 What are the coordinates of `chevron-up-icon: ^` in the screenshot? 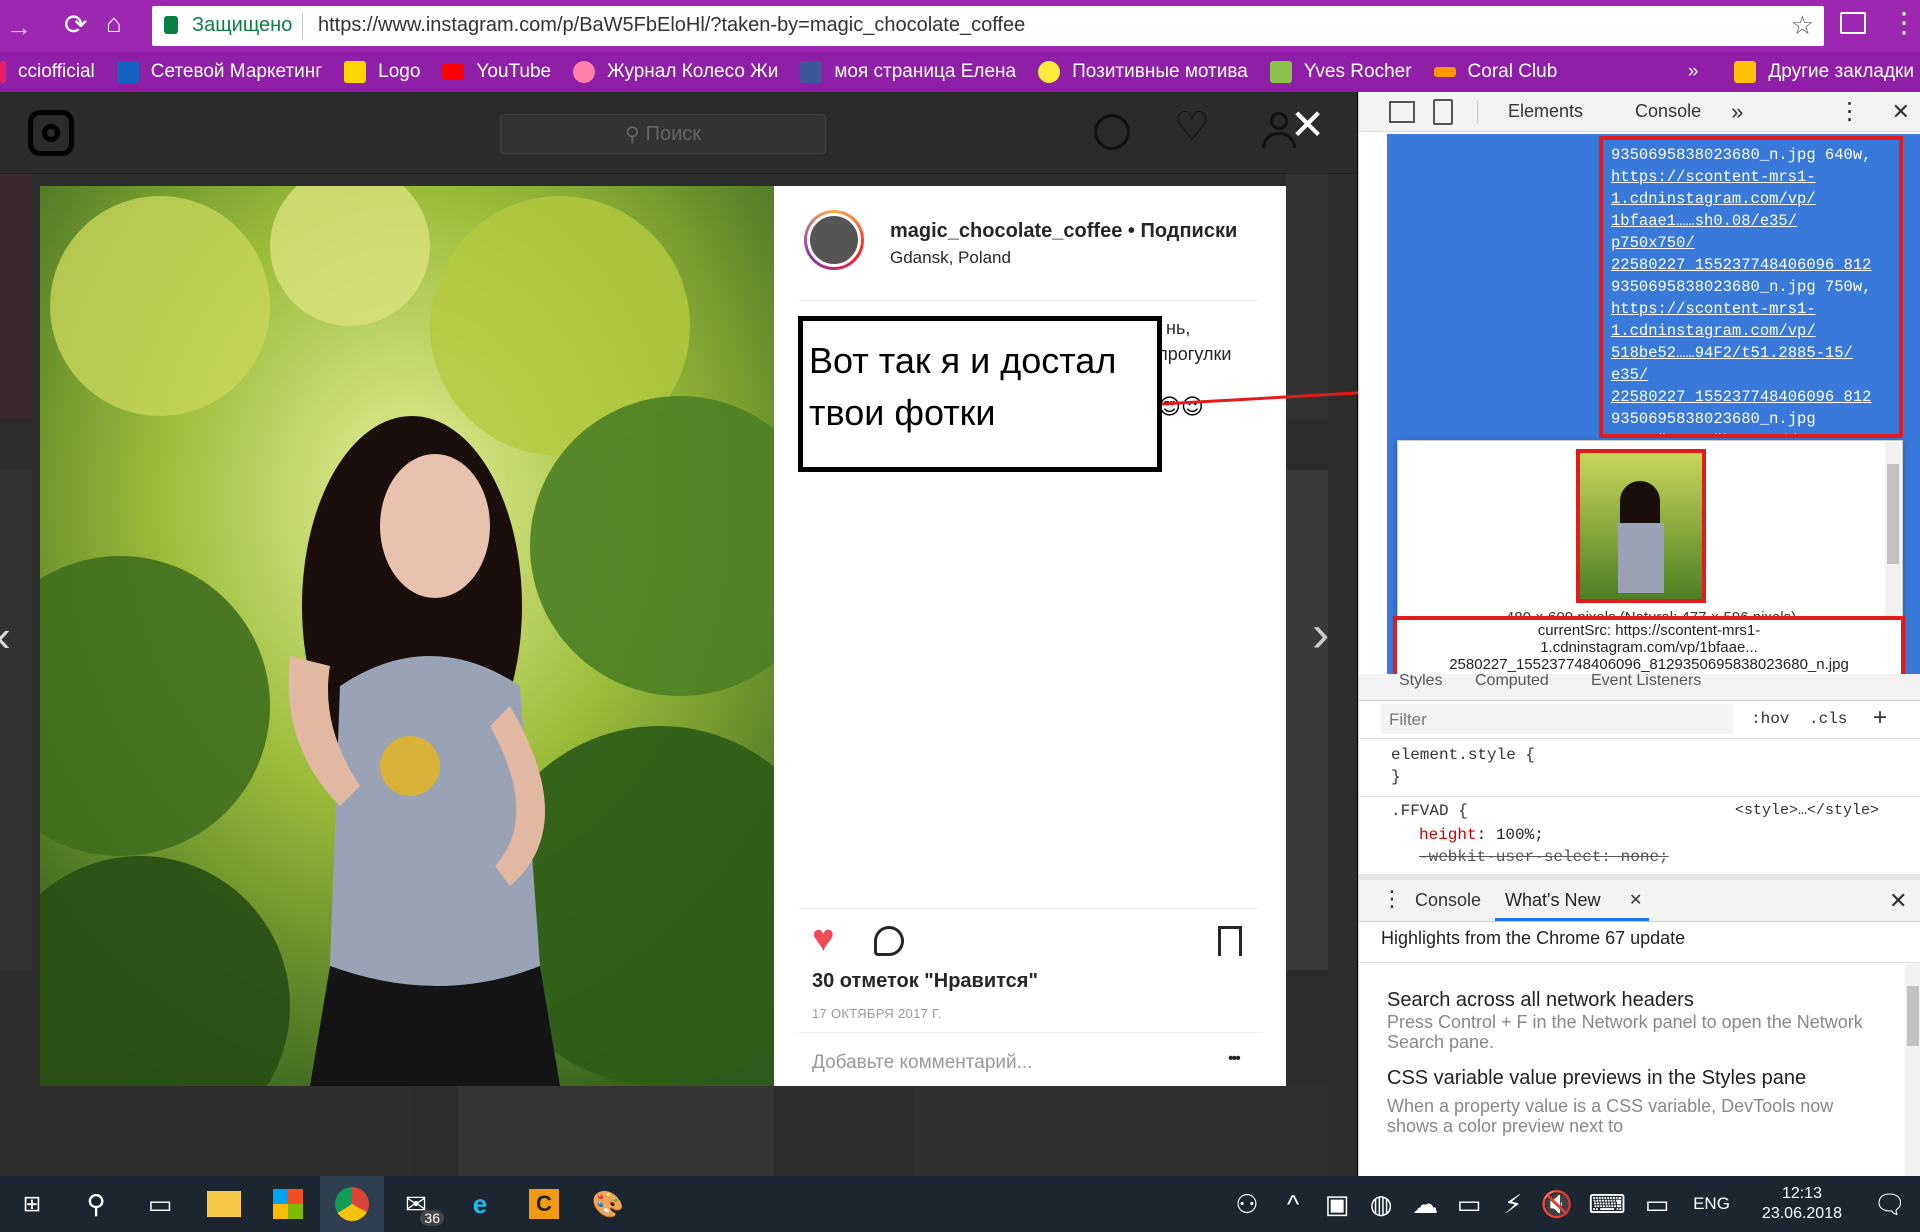 It's located at (1293, 1204).